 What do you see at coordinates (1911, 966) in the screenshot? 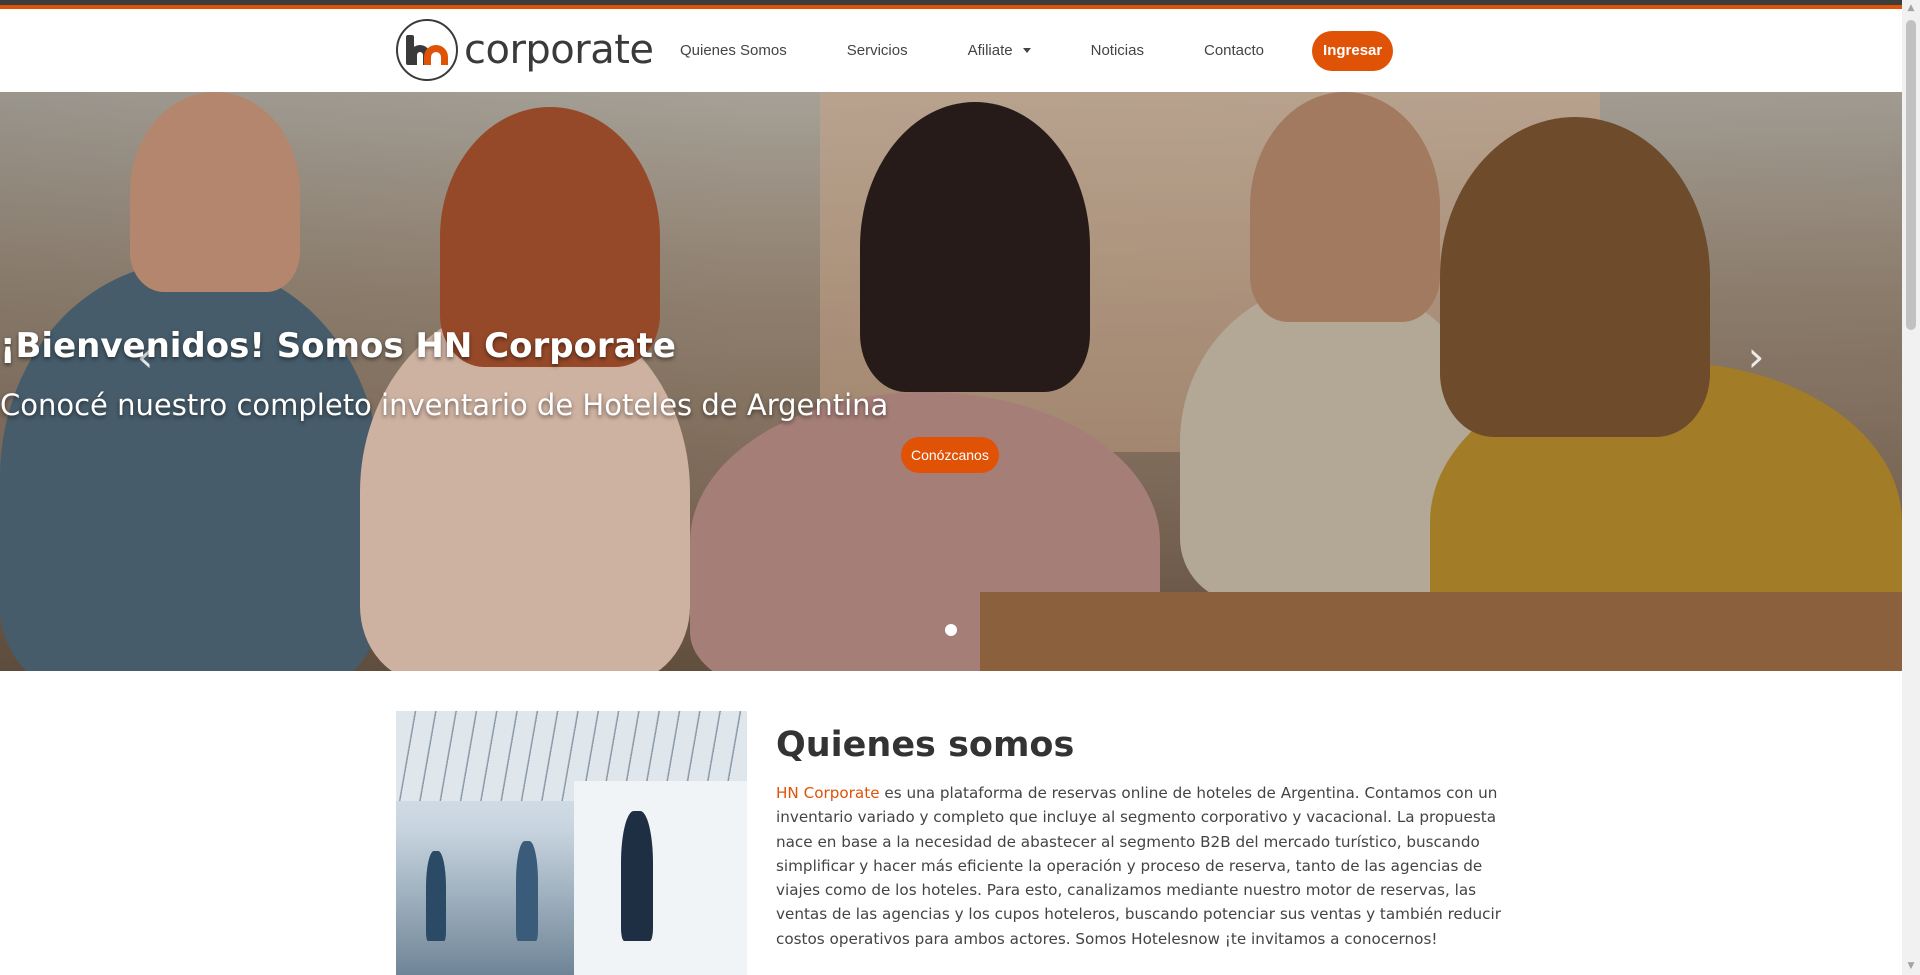
I see `scroll-down-icon: ▼` at bounding box center [1911, 966].